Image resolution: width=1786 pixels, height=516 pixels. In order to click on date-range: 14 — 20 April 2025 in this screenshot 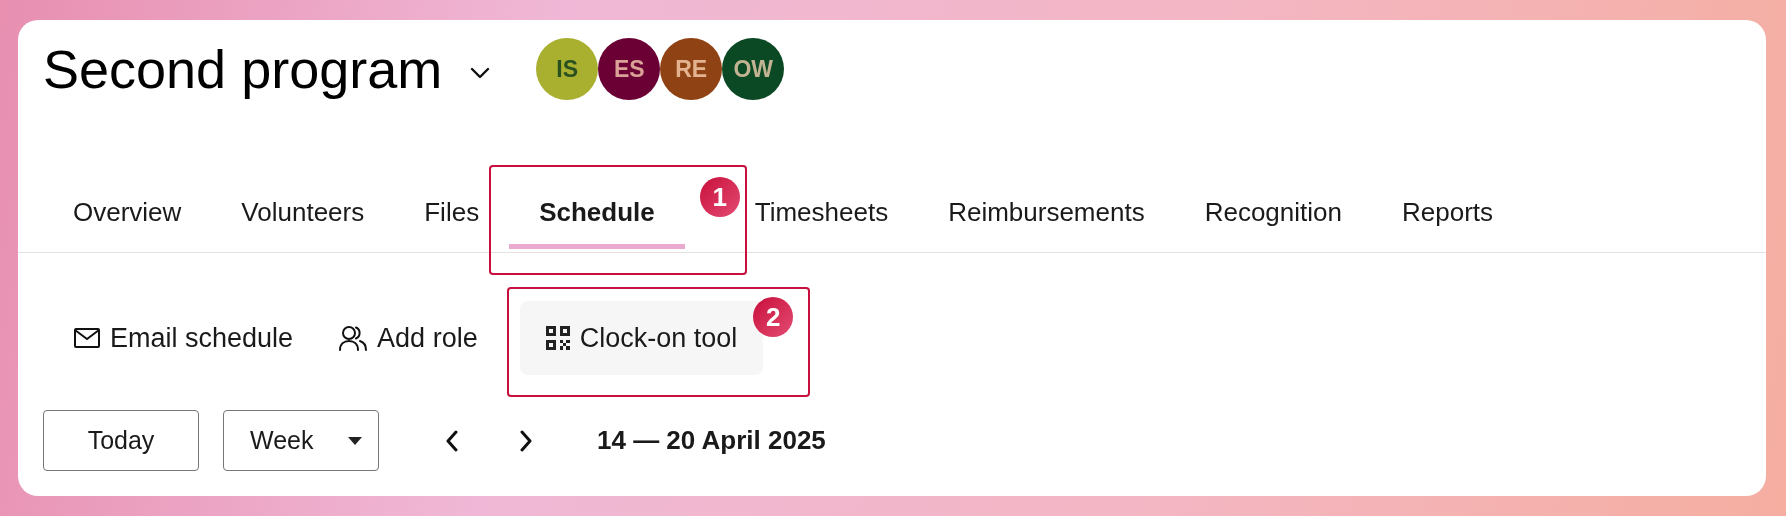, I will do `click(711, 440)`.